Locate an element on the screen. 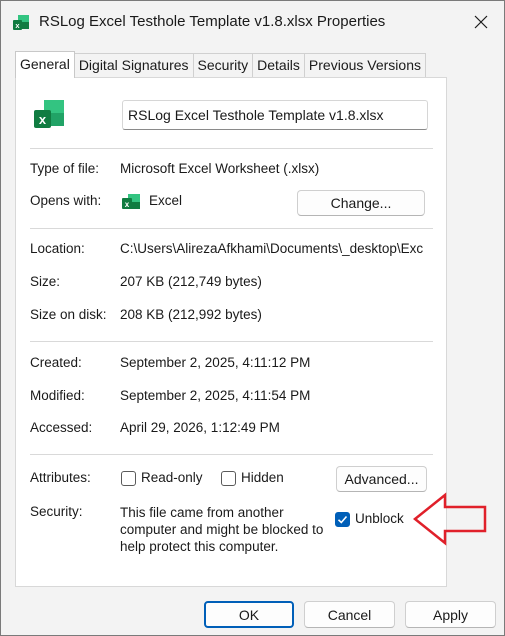 The height and width of the screenshot is (636, 505). close-icon is located at coordinates (481, 22).